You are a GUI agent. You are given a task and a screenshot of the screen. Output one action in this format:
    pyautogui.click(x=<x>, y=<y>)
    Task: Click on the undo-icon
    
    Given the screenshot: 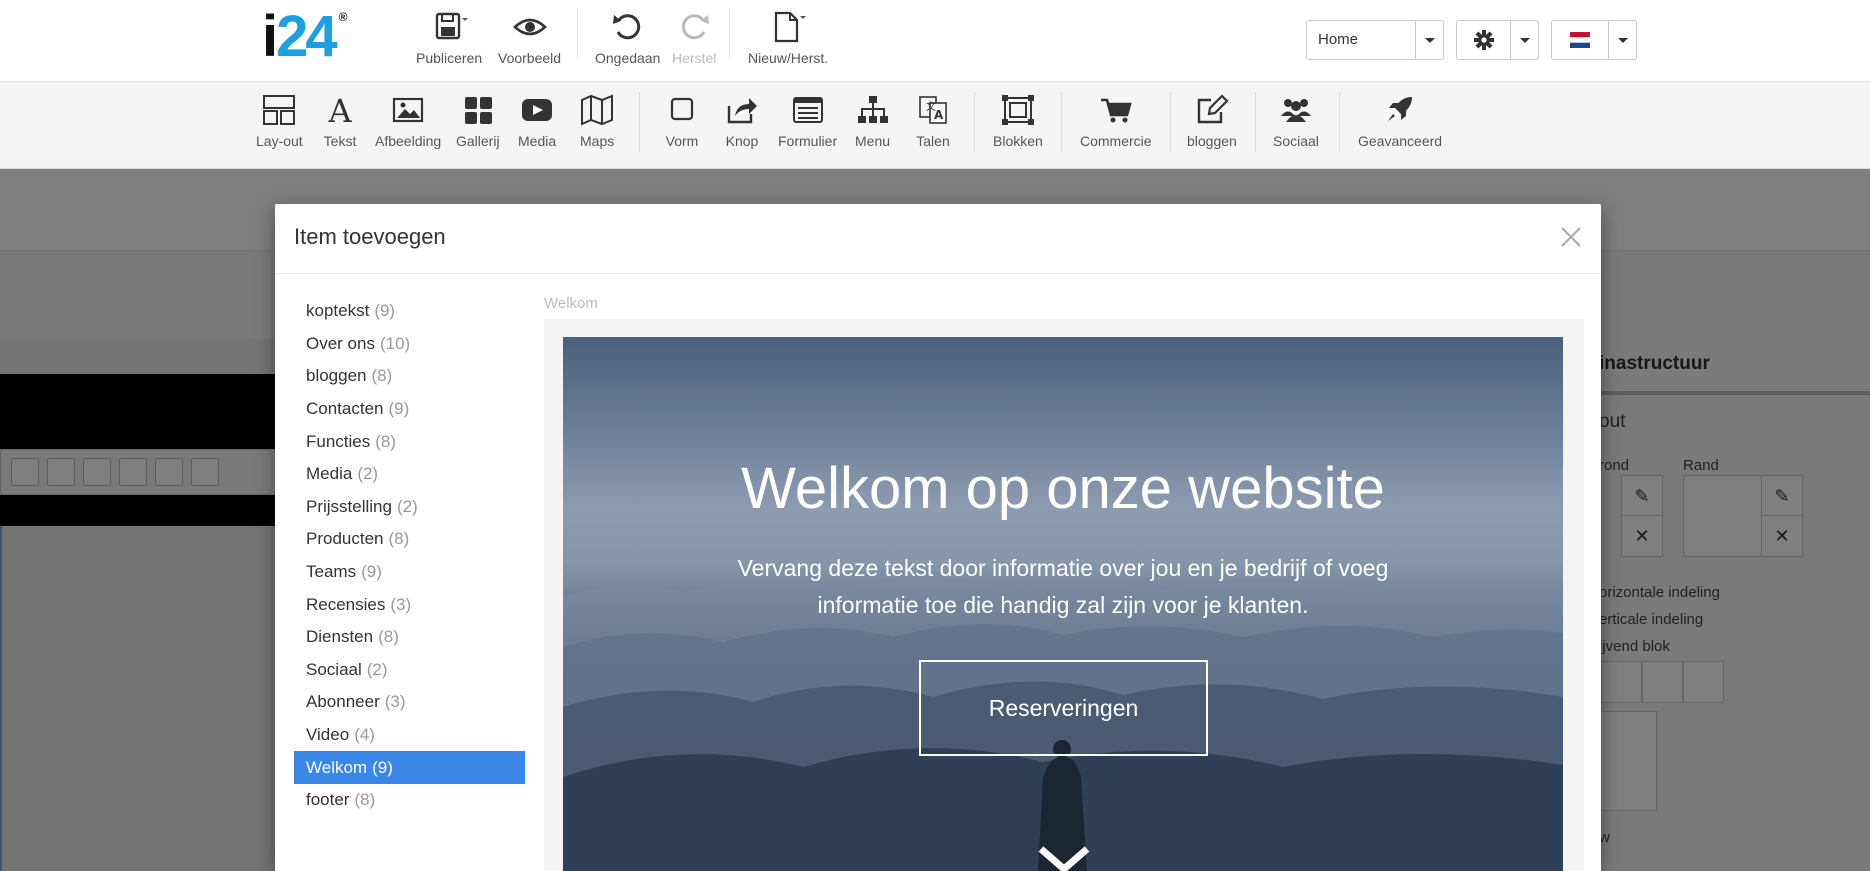 What is the action you would take?
    pyautogui.click(x=626, y=27)
    